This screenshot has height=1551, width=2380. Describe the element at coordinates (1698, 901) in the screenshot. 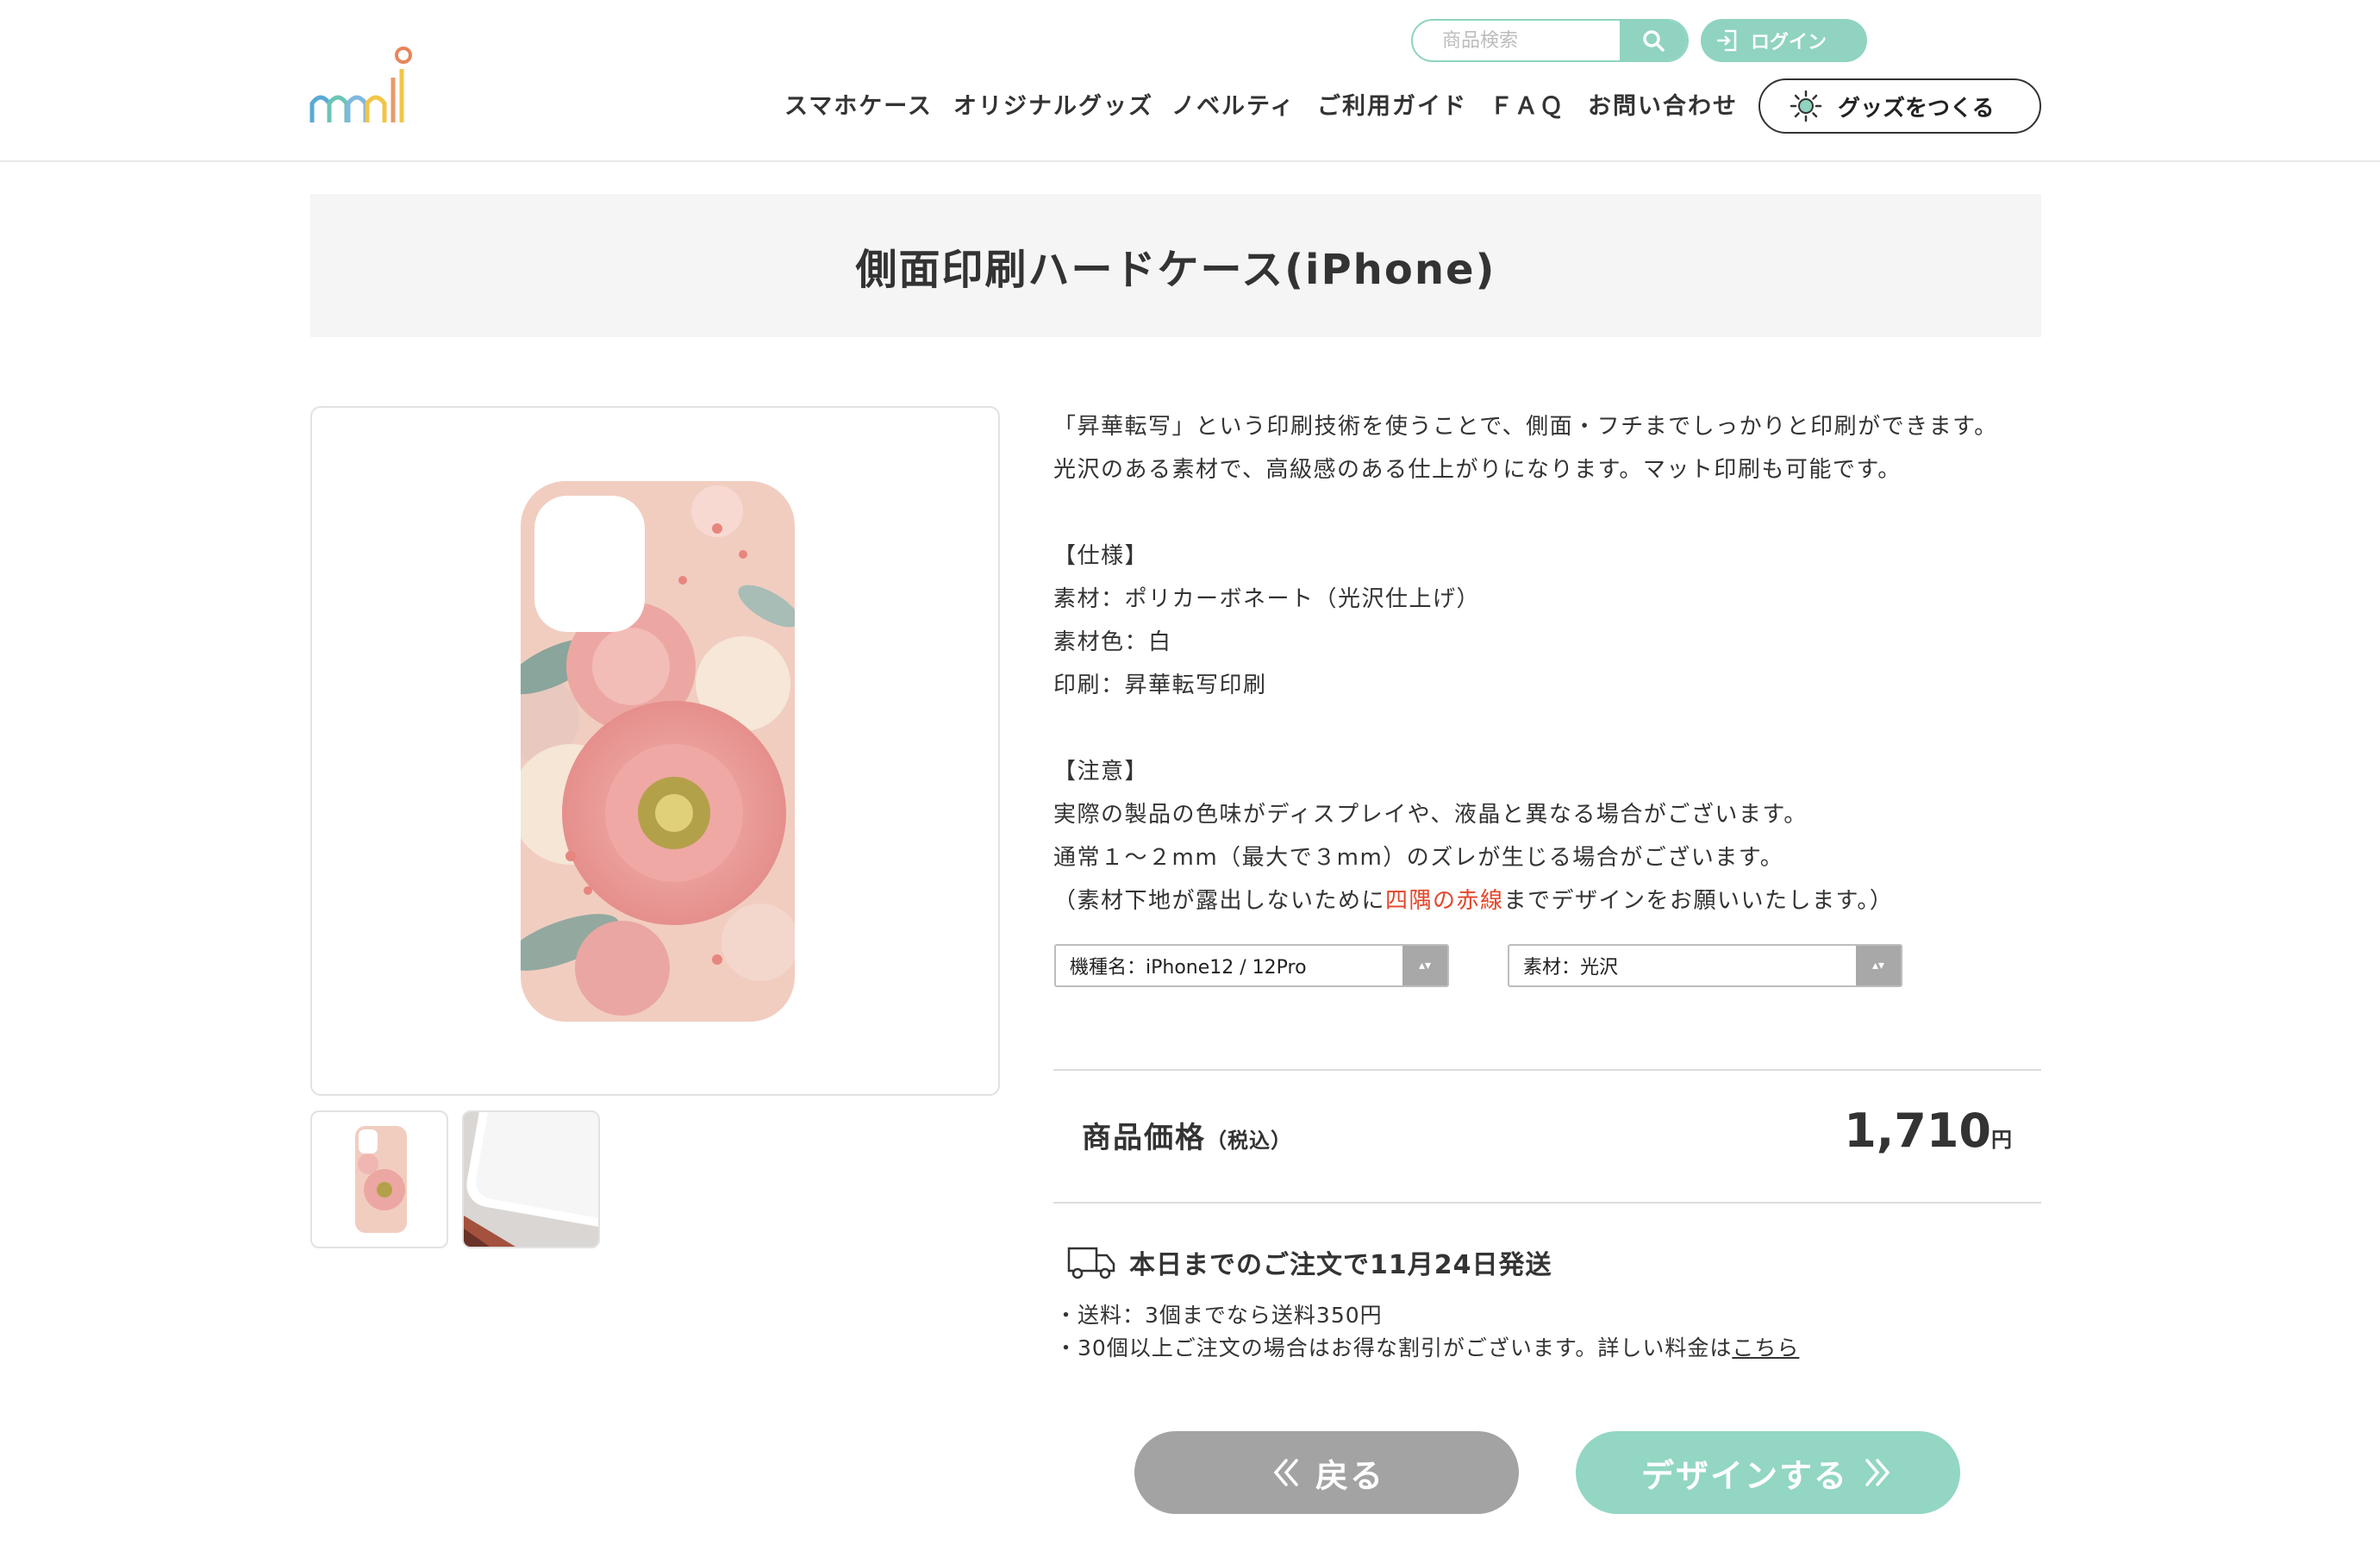

I see `notice-suffix: までデザインをお願いいたします。）` at that location.